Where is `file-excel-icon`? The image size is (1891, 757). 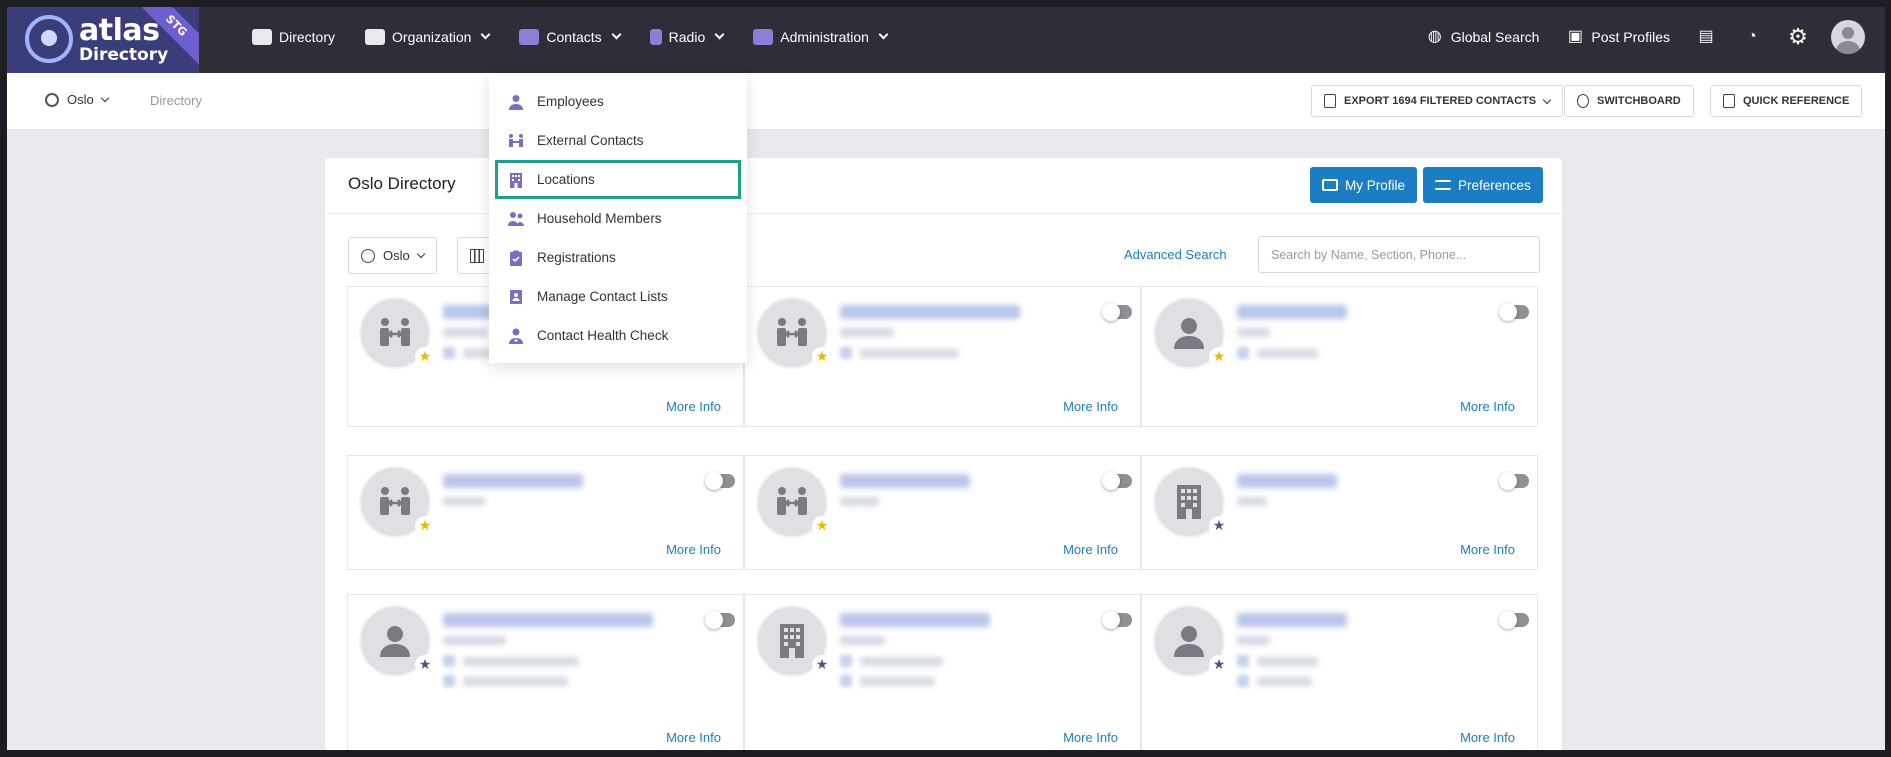 file-excel-icon is located at coordinates (1330, 101).